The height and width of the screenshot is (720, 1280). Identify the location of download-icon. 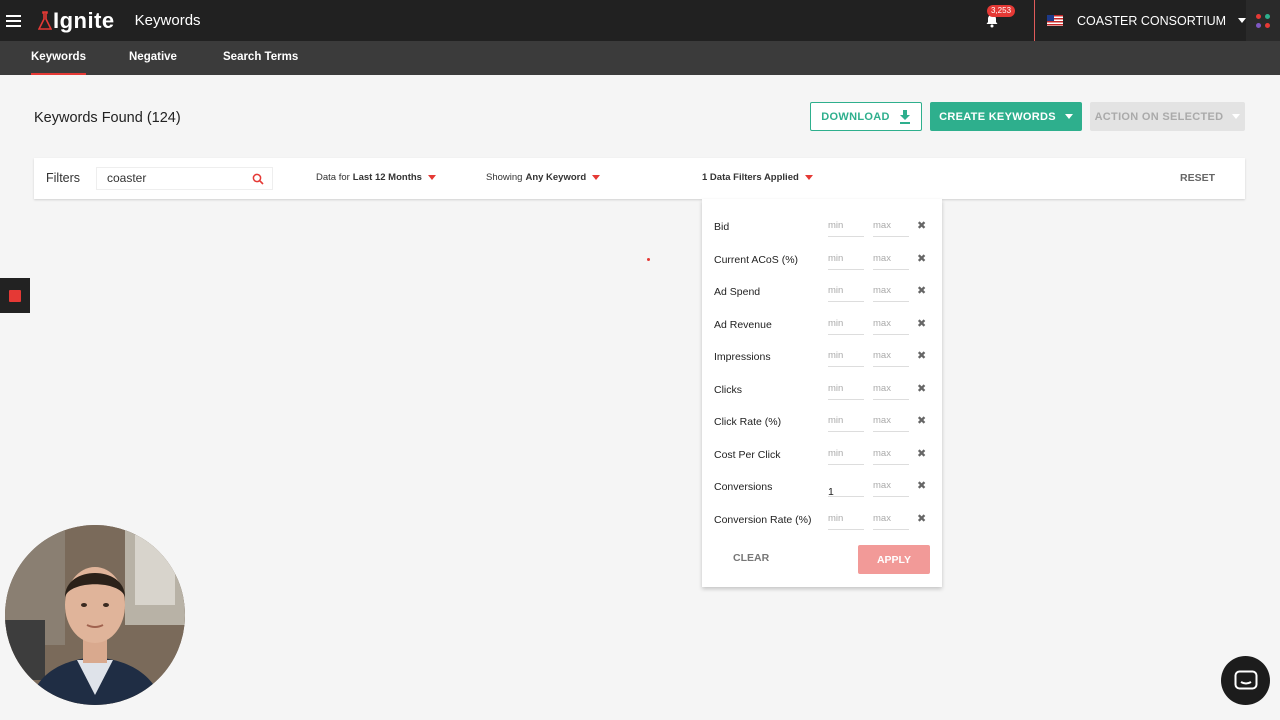
(904, 116).